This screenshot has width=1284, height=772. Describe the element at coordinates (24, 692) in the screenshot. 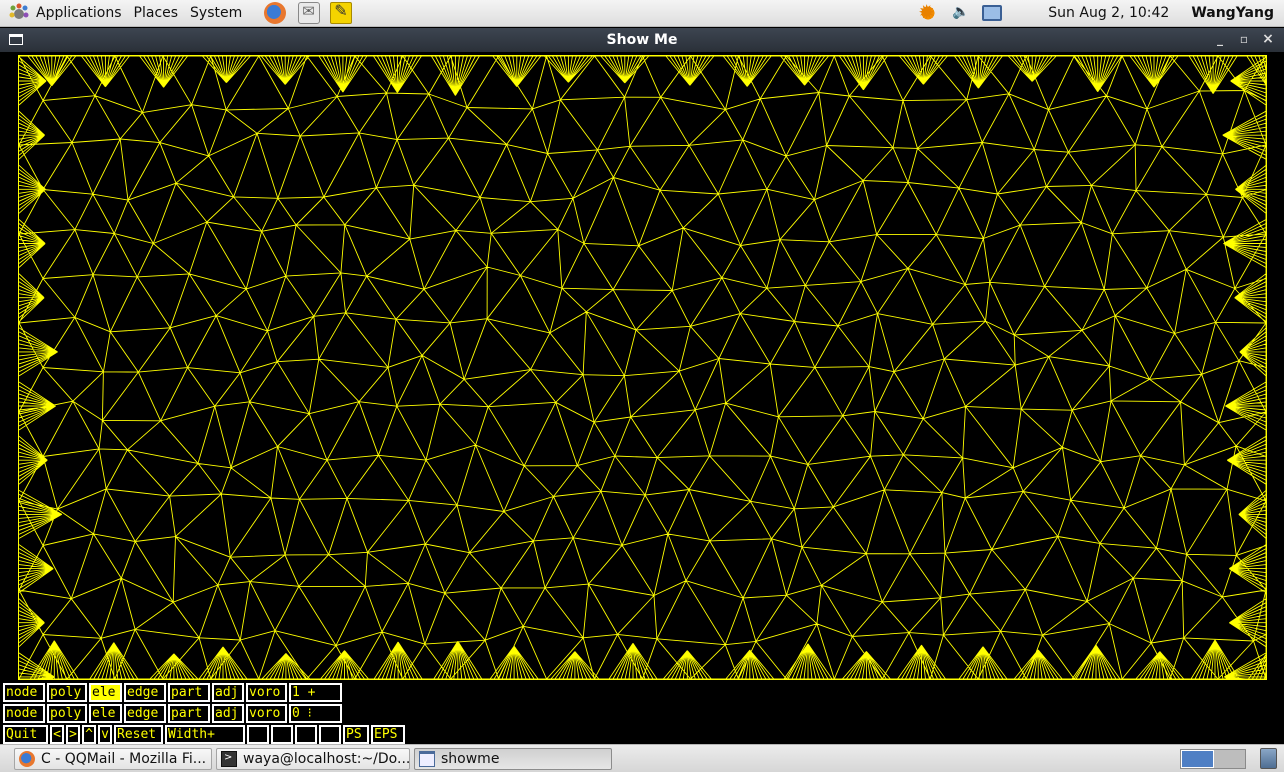

I see `node-button-1: node` at that location.